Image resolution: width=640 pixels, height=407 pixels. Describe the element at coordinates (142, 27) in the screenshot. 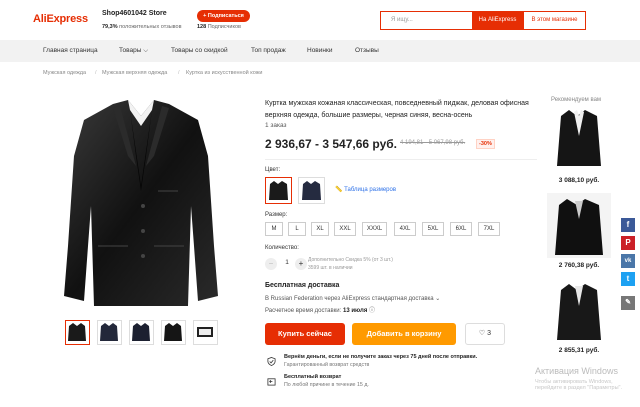

I see `store-rating: 79,3% положительных отзывов` at that location.